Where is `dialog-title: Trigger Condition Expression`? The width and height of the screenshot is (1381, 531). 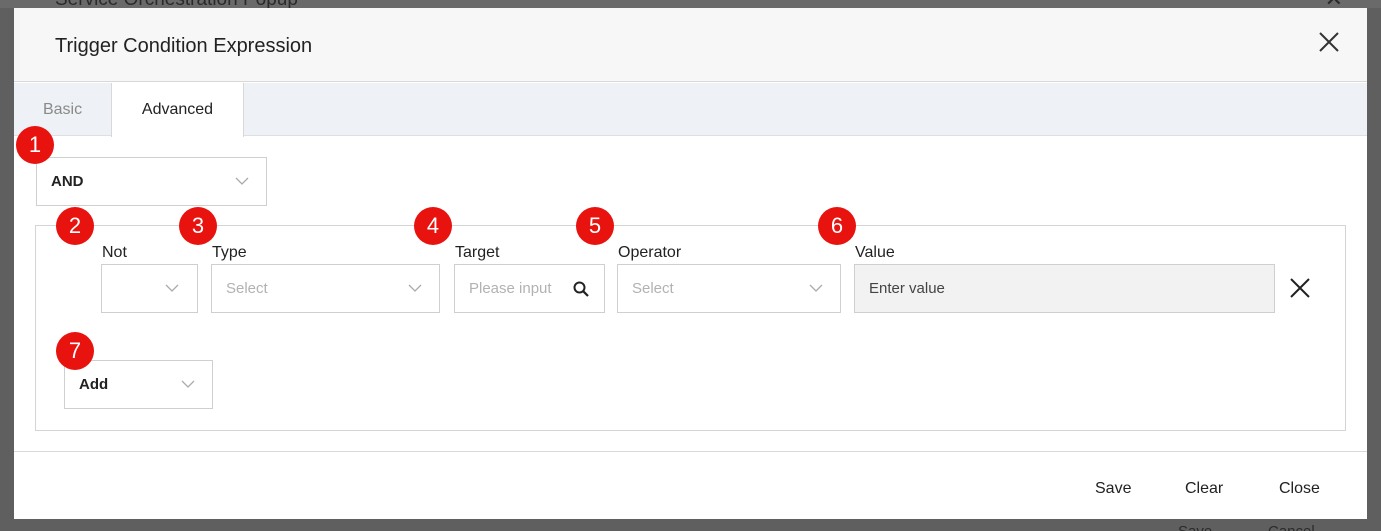 dialog-title: Trigger Condition Expression is located at coordinates (184, 46).